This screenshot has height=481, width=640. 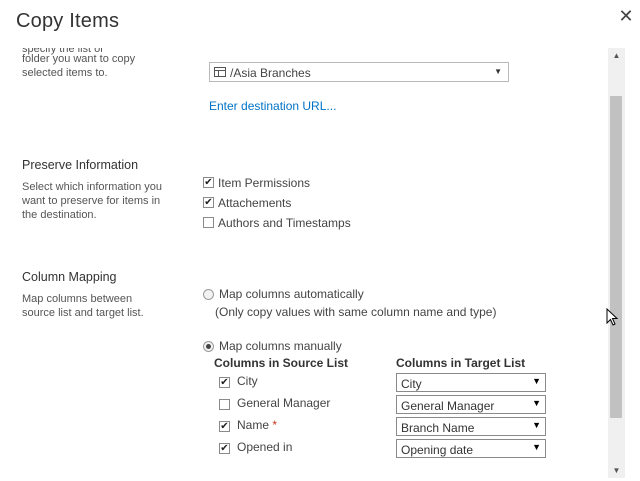 I want to click on destination-description-line3: selected items to., so click(x=65, y=73).